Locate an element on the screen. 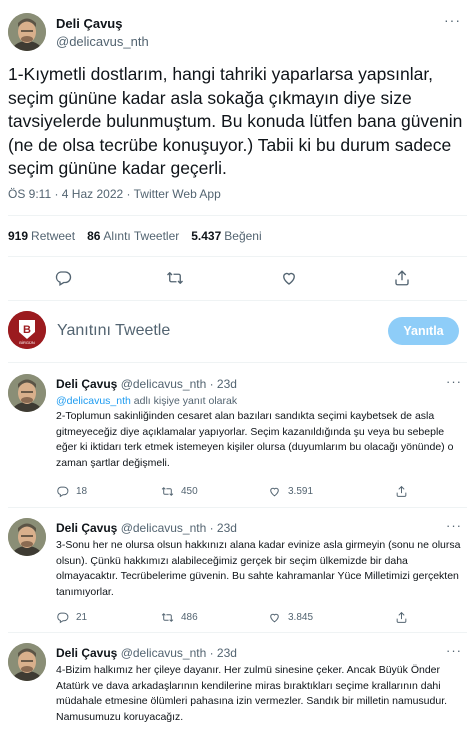 This screenshot has width=475, height=733. reply-input: Yanıtını Tweetle is located at coordinates (113, 331).